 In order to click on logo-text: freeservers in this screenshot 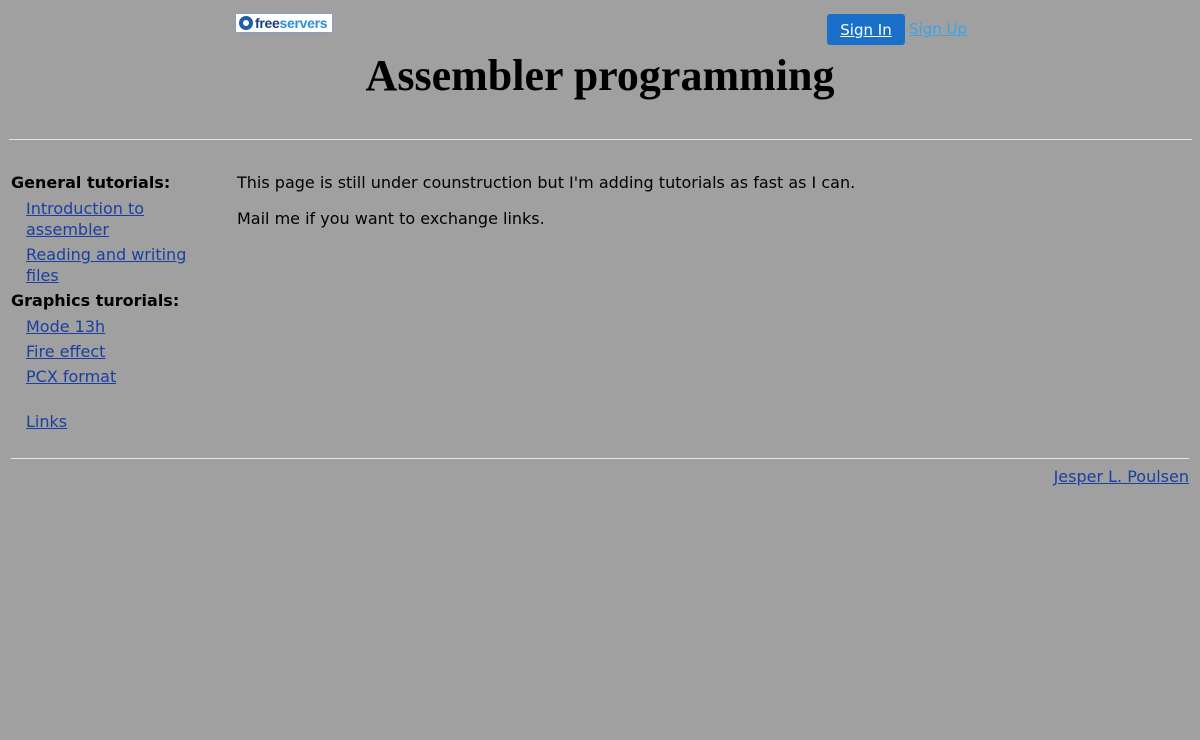, I will do `click(291, 23)`.